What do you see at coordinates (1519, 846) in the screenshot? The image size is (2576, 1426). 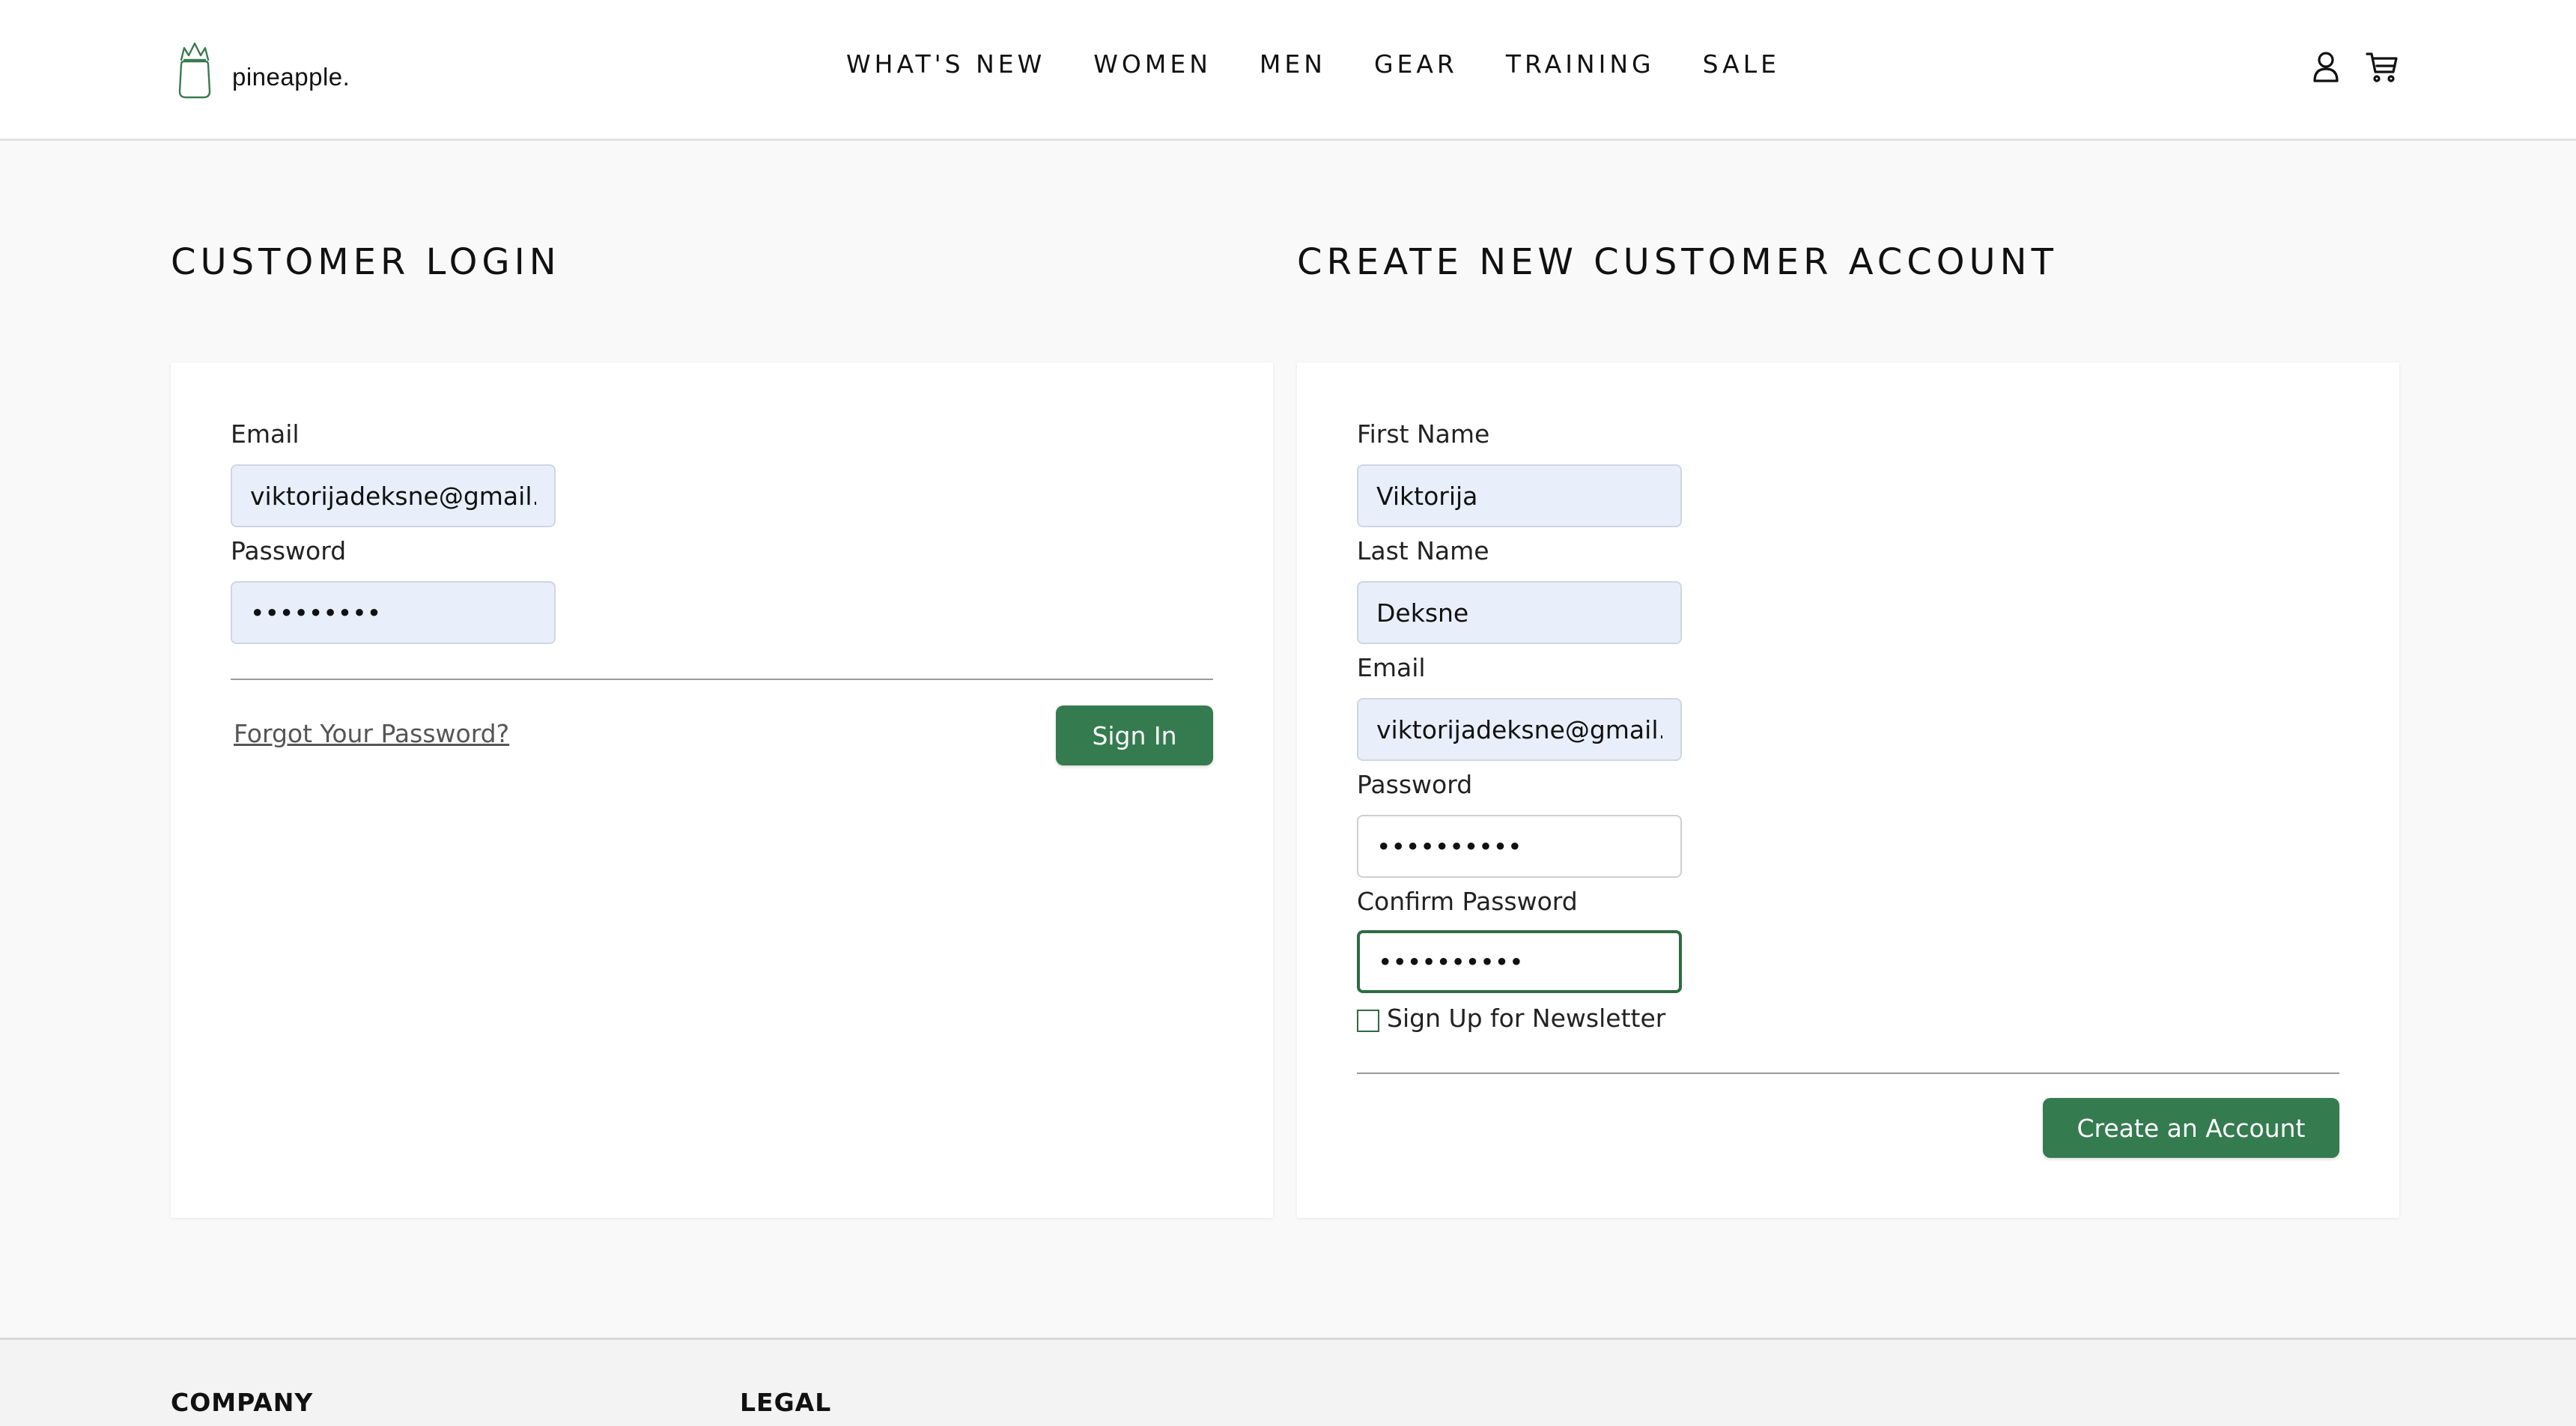 I see `register-password-input` at bounding box center [1519, 846].